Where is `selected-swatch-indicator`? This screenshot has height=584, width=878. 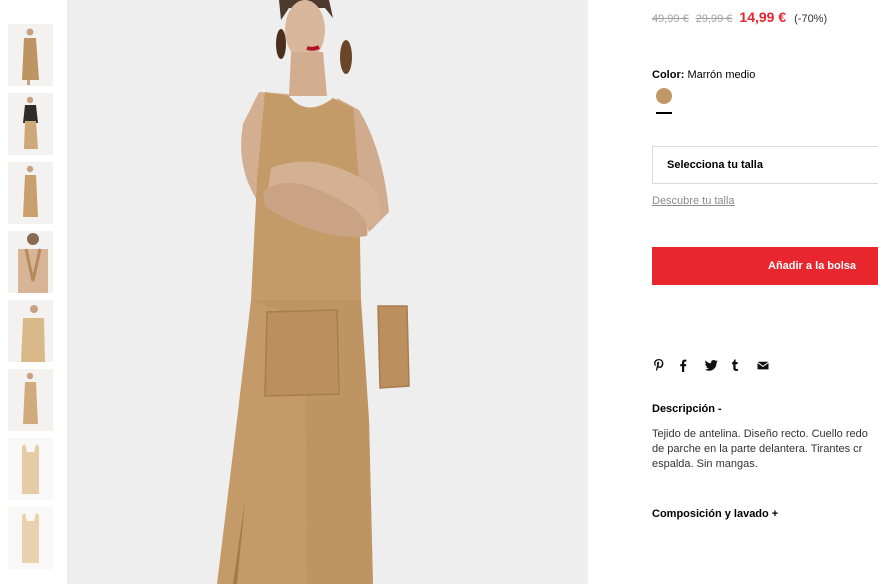 selected-swatch-indicator is located at coordinates (664, 113).